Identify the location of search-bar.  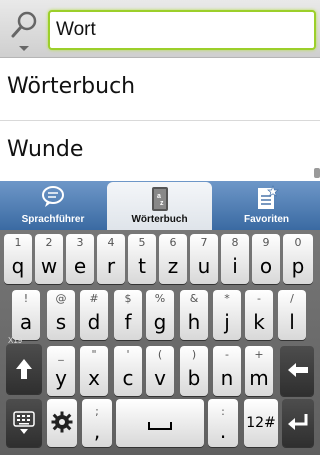
(160, 29).